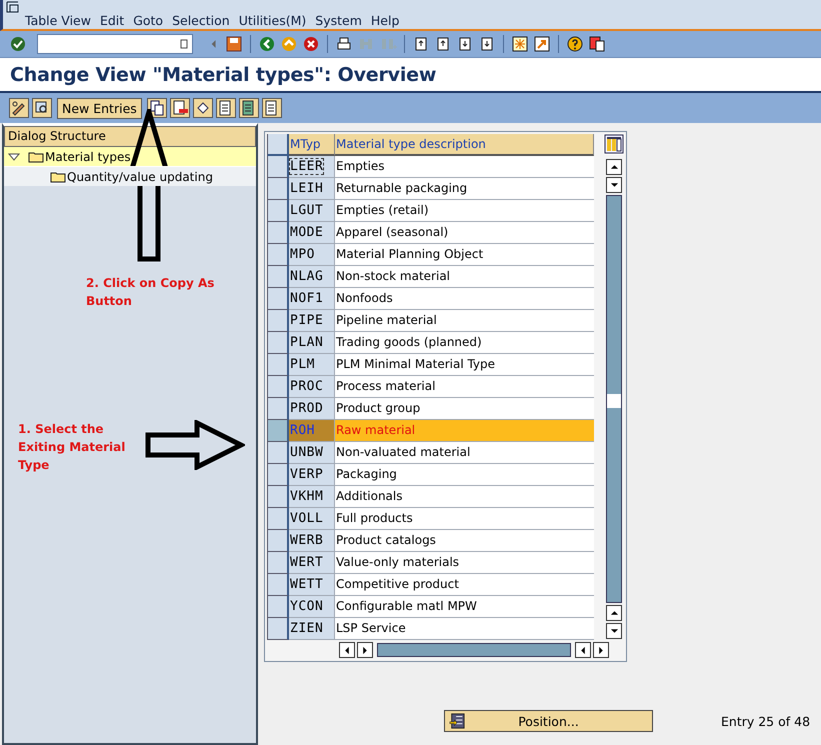 The height and width of the screenshot is (745, 821). What do you see at coordinates (115, 44) in the screenshot?
I see `command-field` at bounding box center [115, 44].